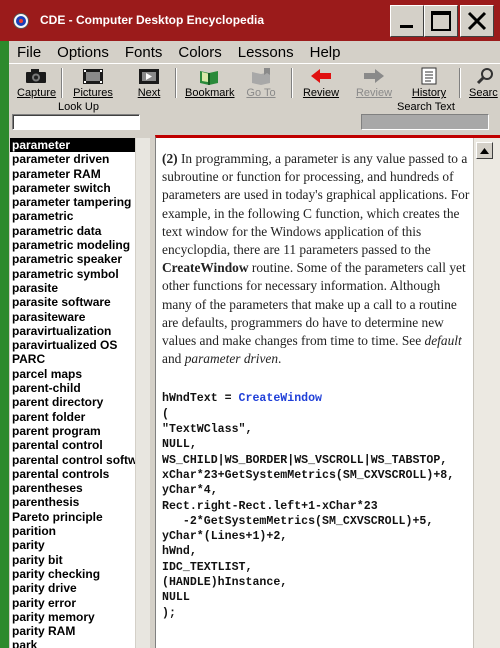  Describe the element at coordinates (425, 122) in the screenshot. I see `search-text-input` at that location.